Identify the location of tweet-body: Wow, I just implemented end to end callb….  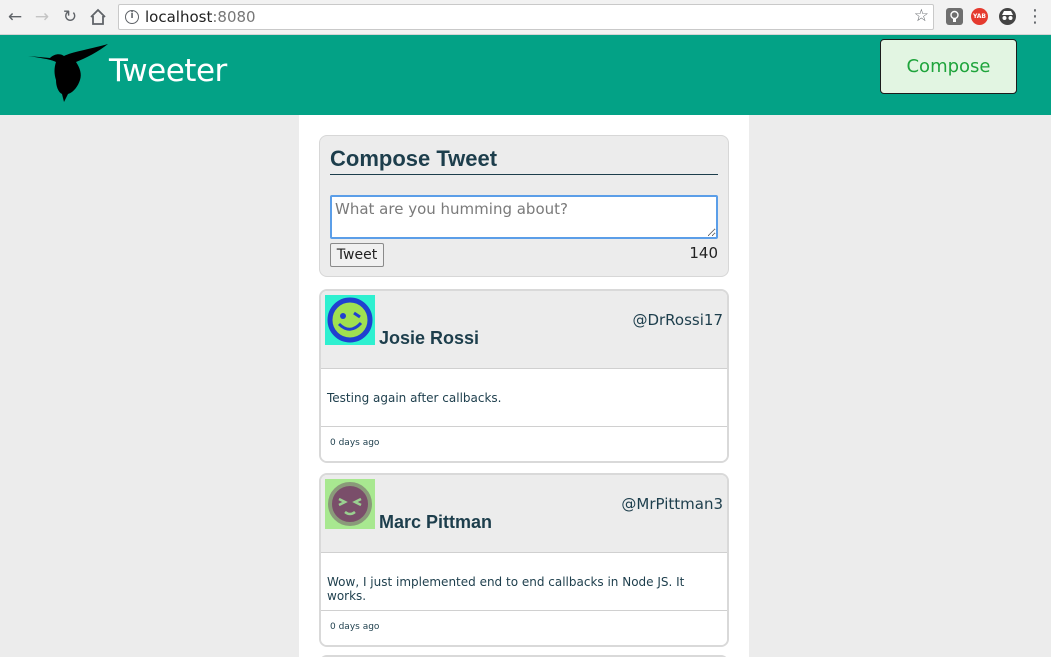
(506, 589).